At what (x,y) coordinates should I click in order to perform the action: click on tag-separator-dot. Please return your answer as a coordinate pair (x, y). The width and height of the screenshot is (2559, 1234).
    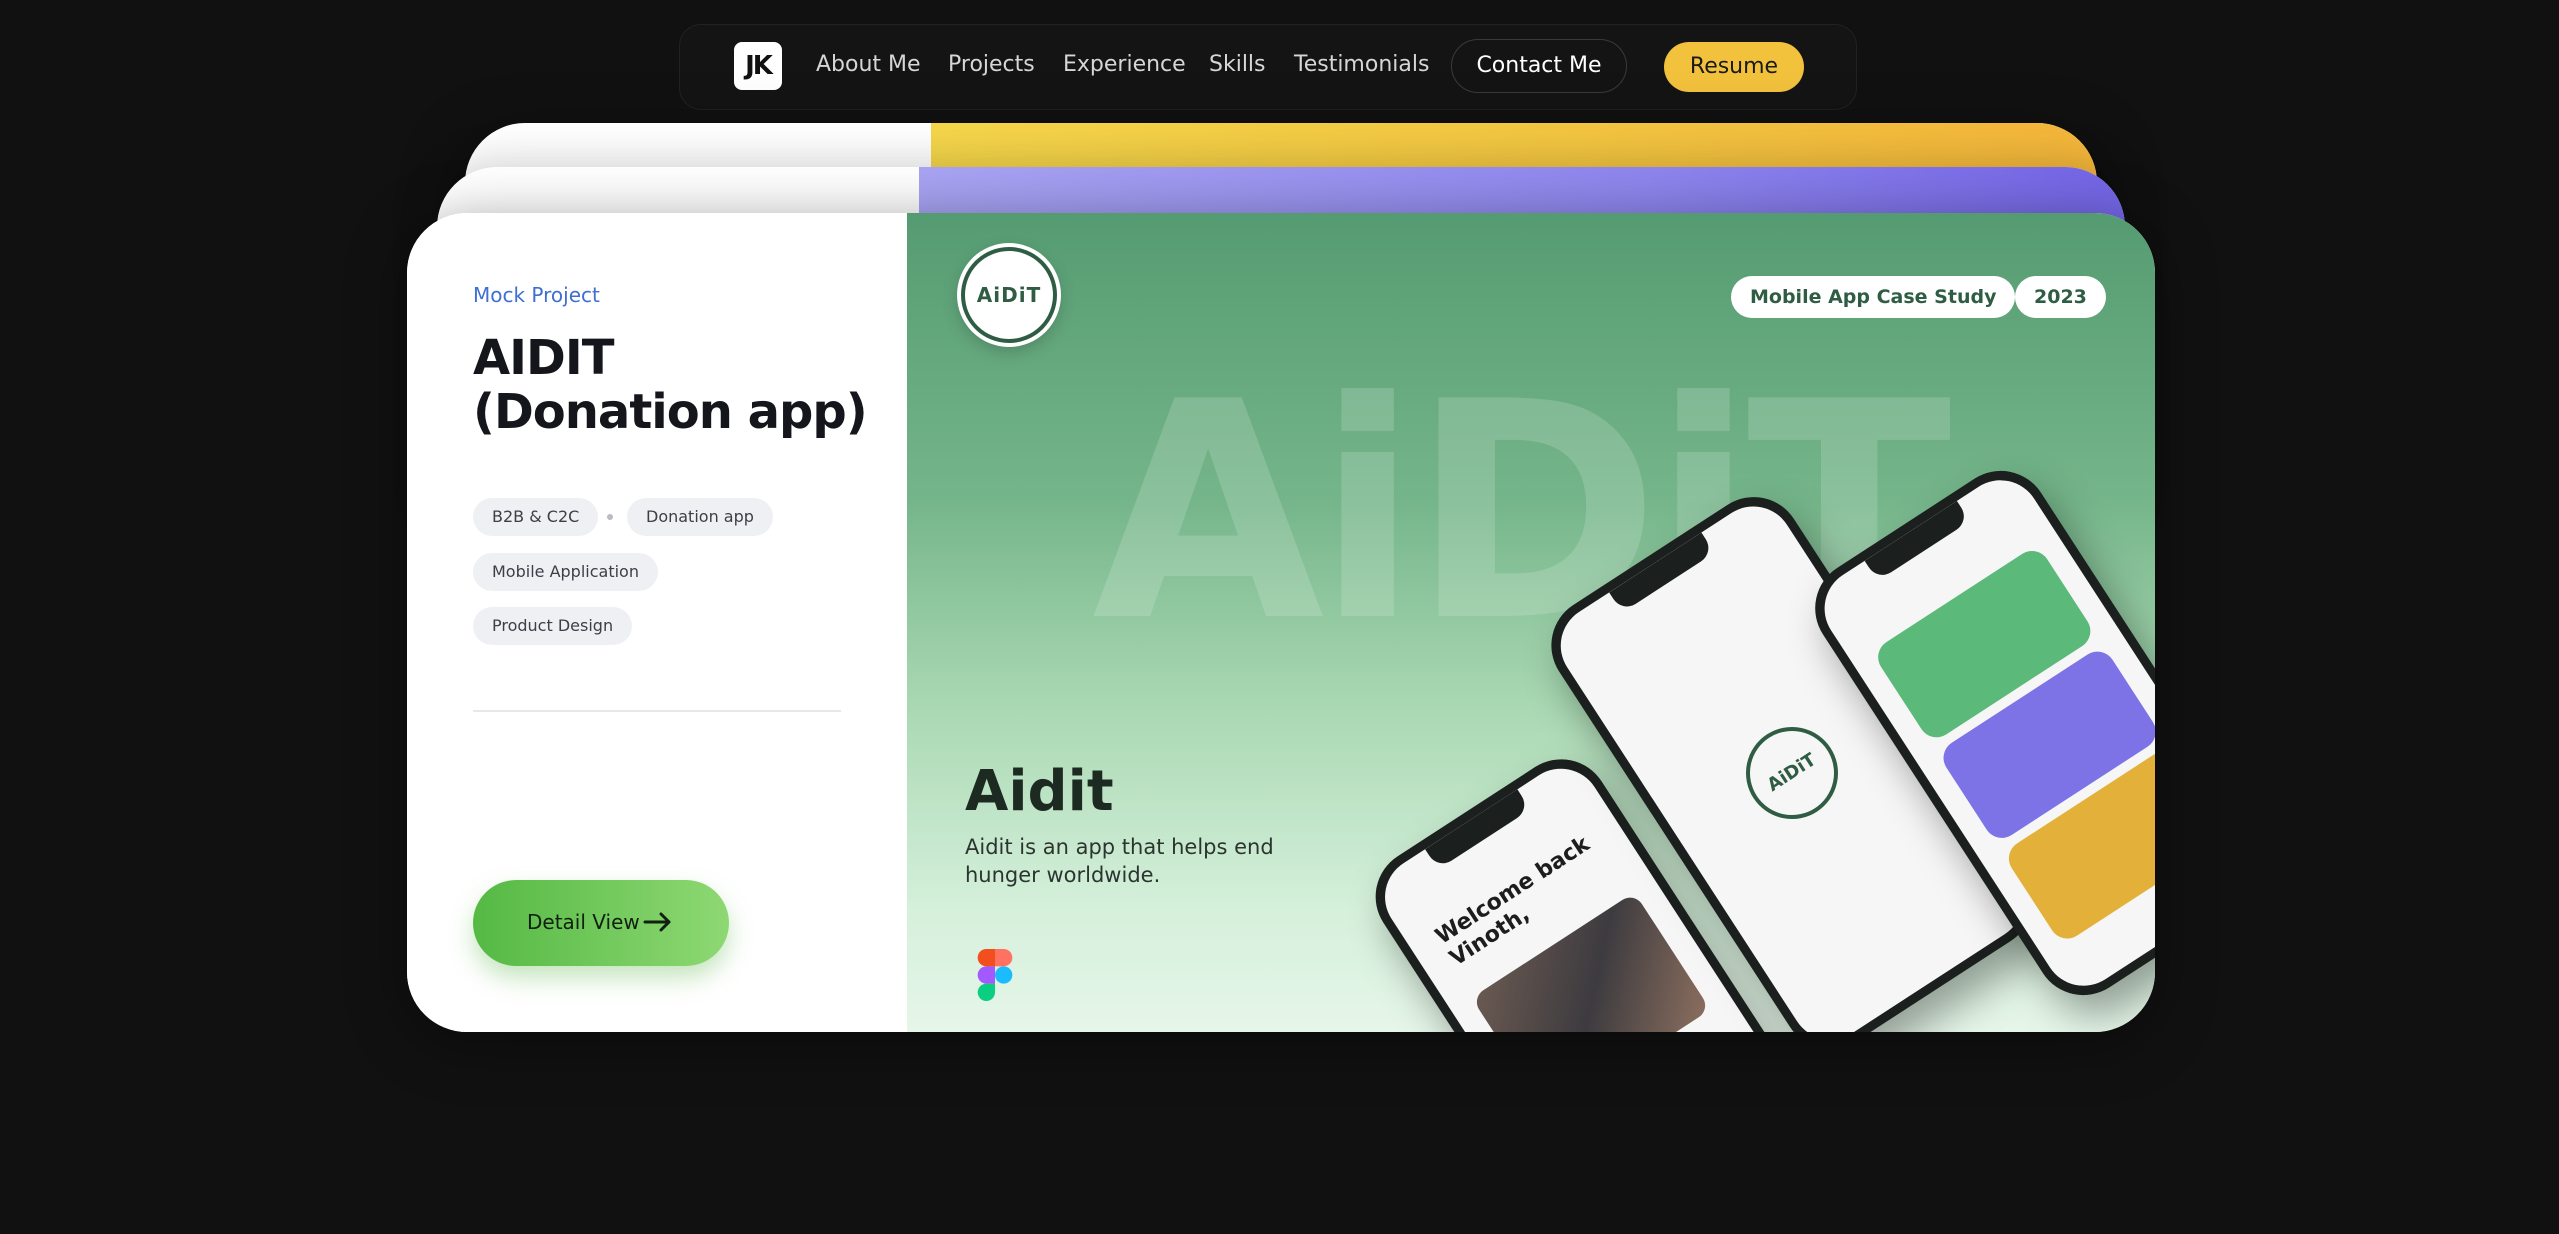
    Looking at the image, I should click on (610, 517).